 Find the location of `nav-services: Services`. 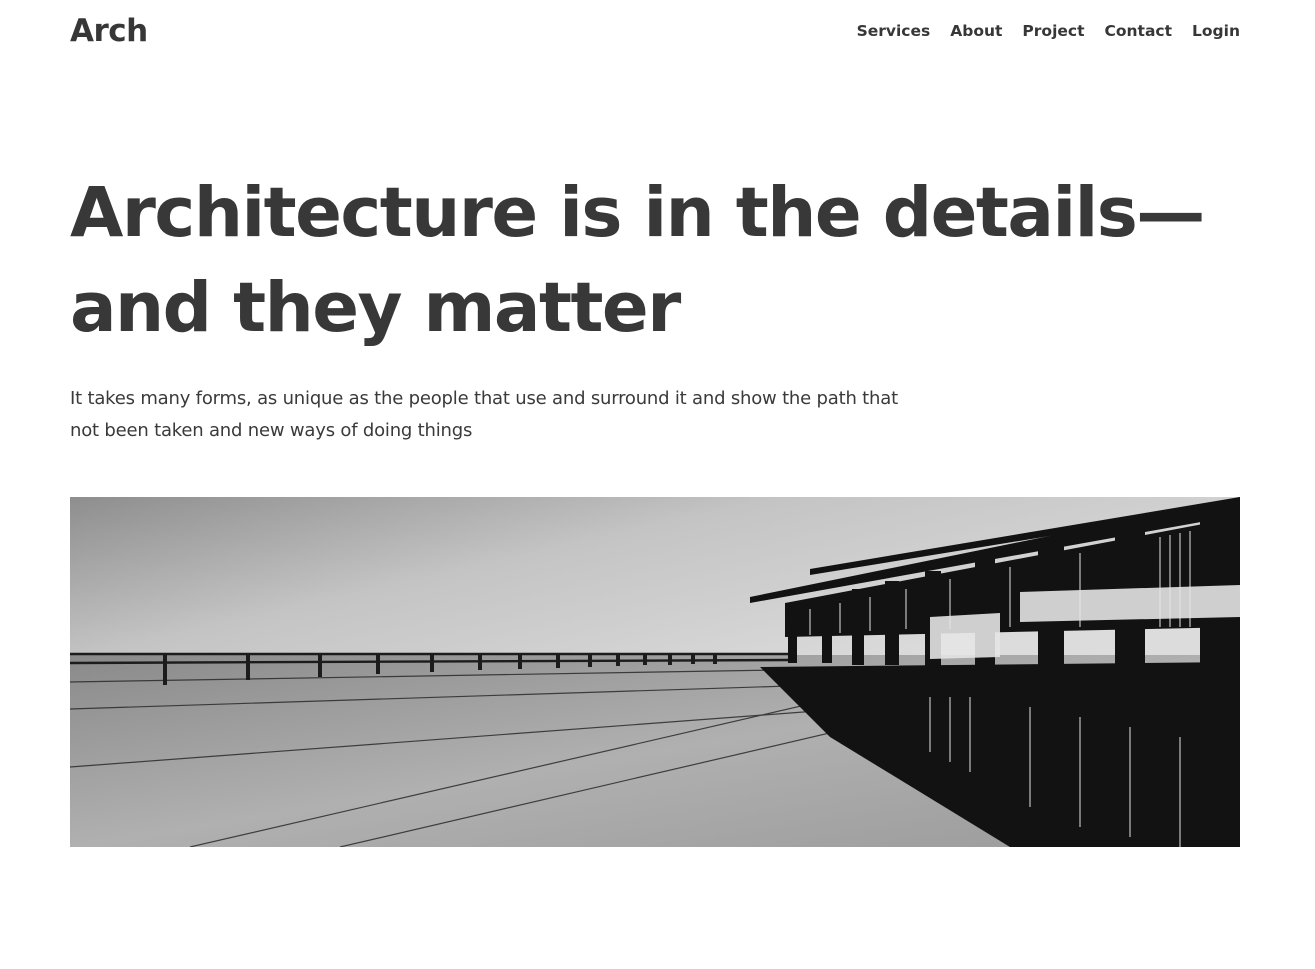

nav-services: Services is located at coordinates (894, 31).